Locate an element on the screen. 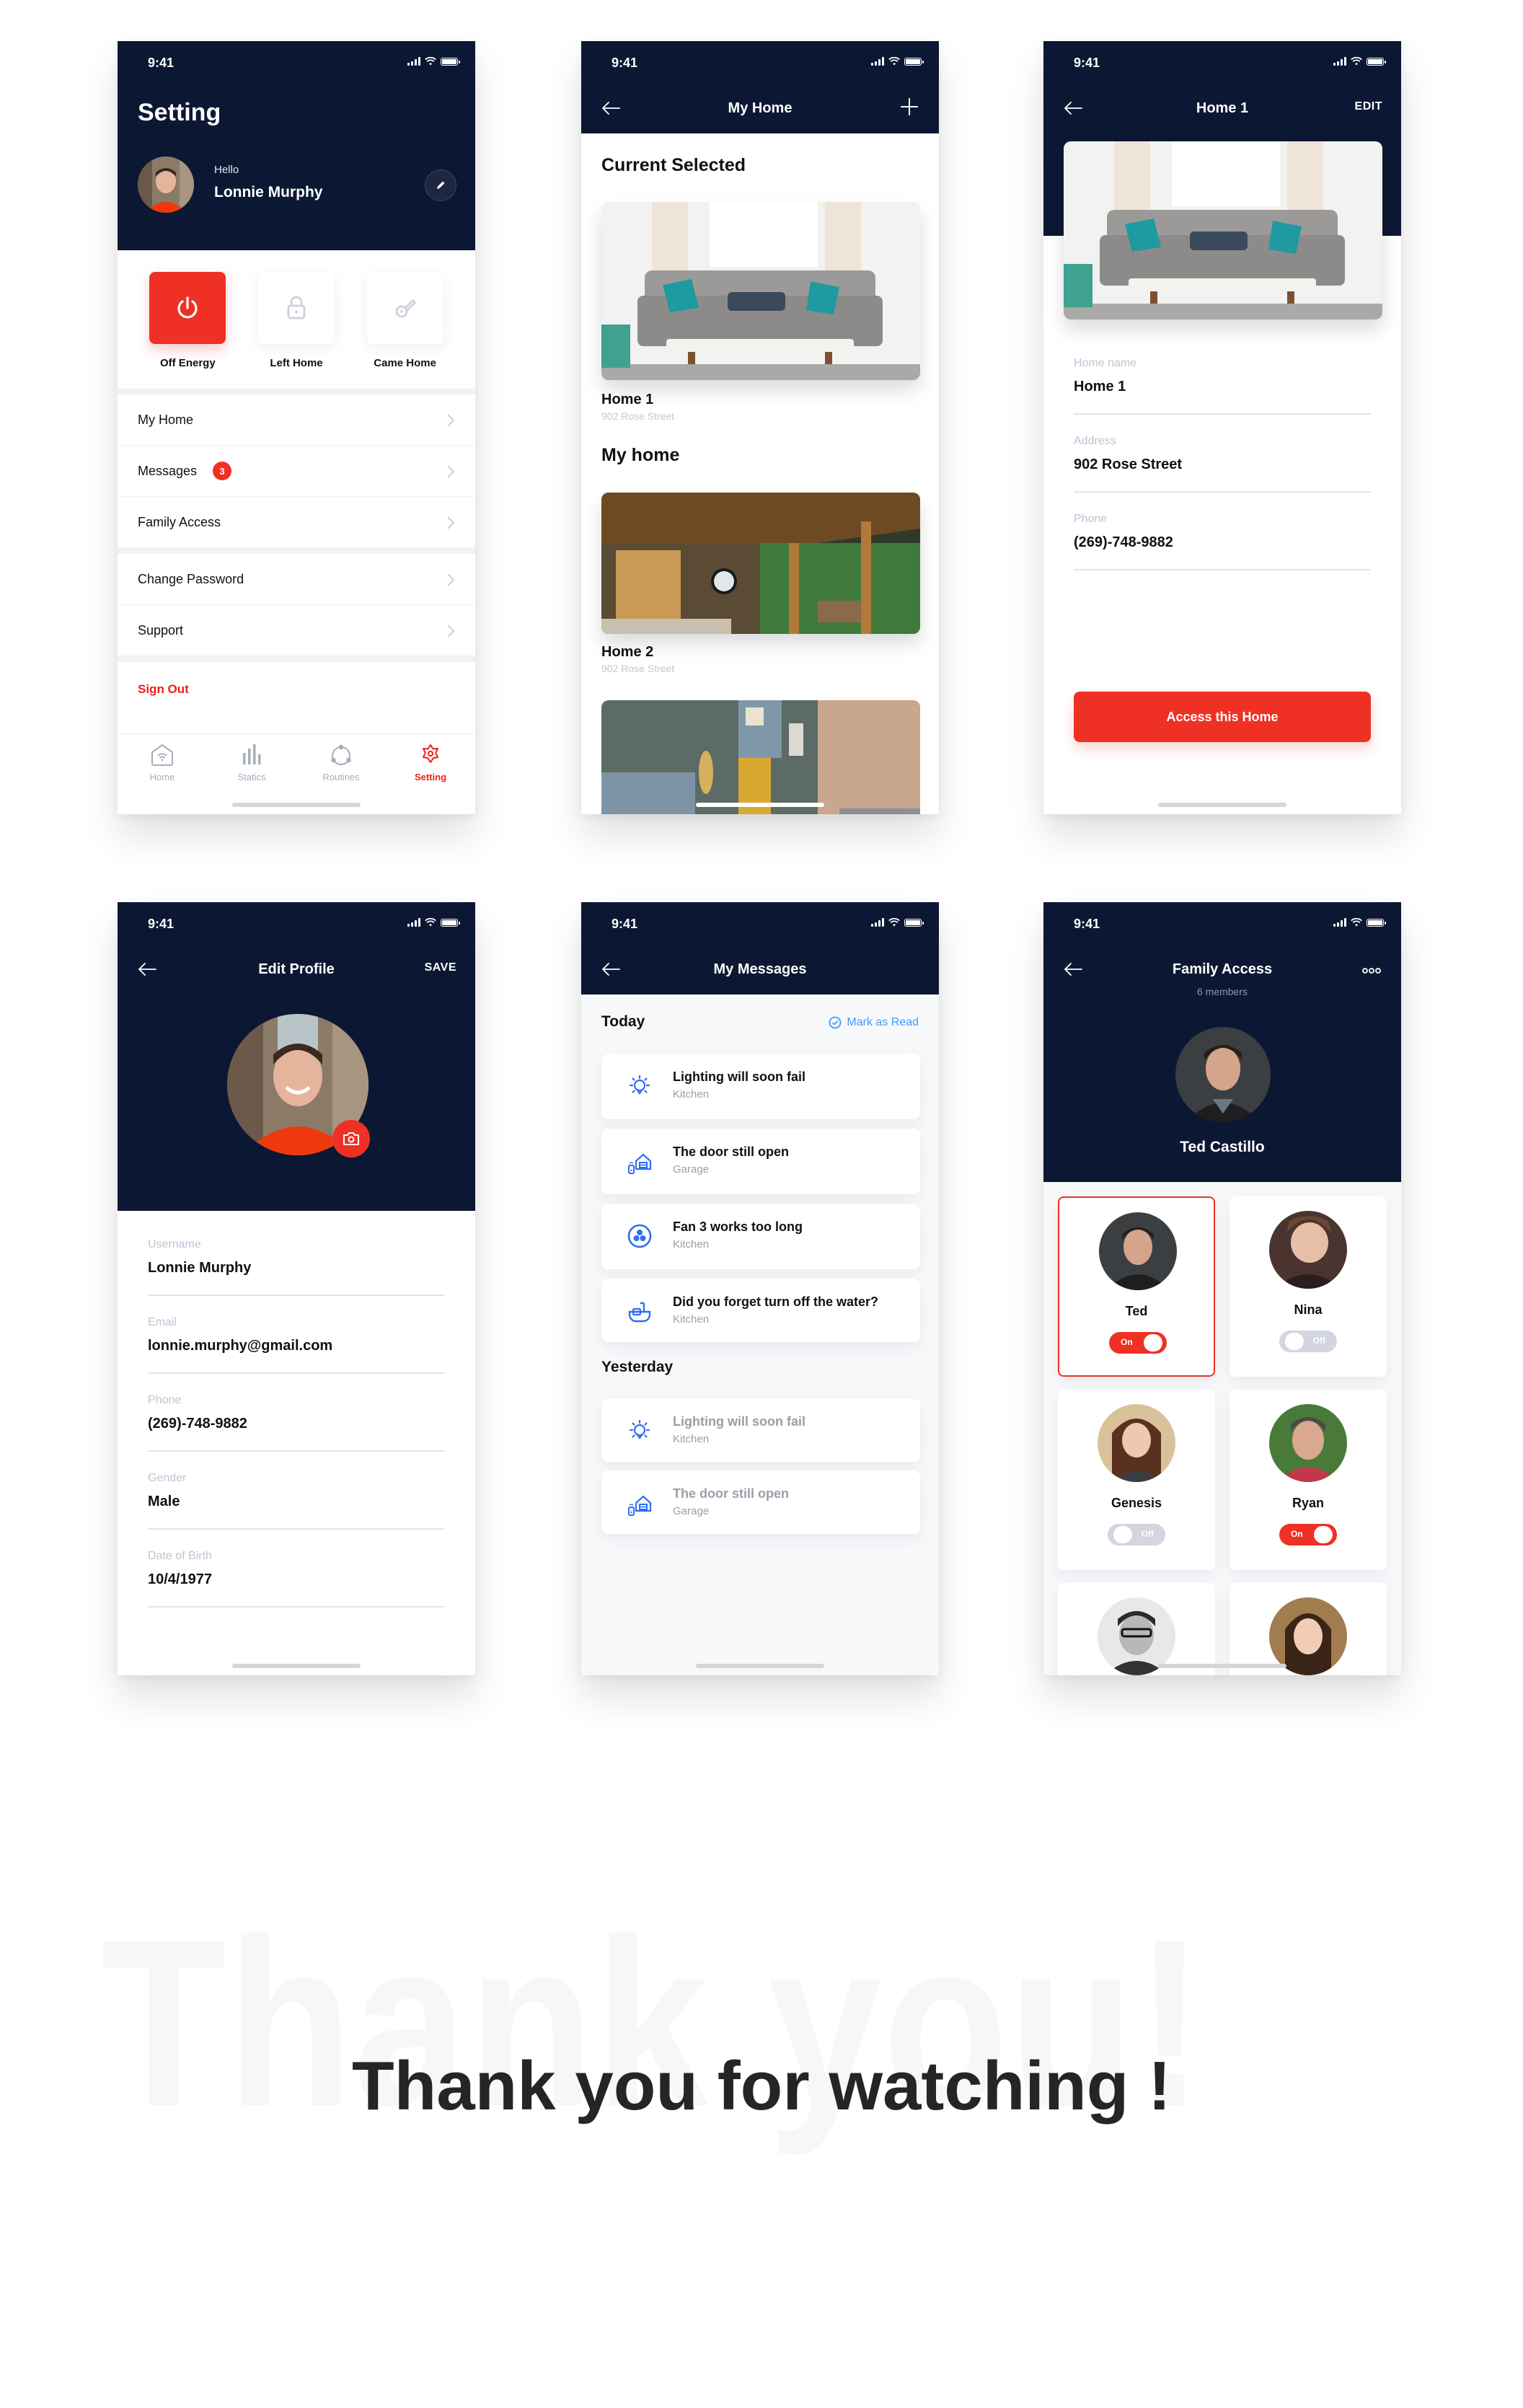 The width and height of the screenshot is (1523, 2408). message-title: Fan 3 works too long is located at coordinates (738, 1227).